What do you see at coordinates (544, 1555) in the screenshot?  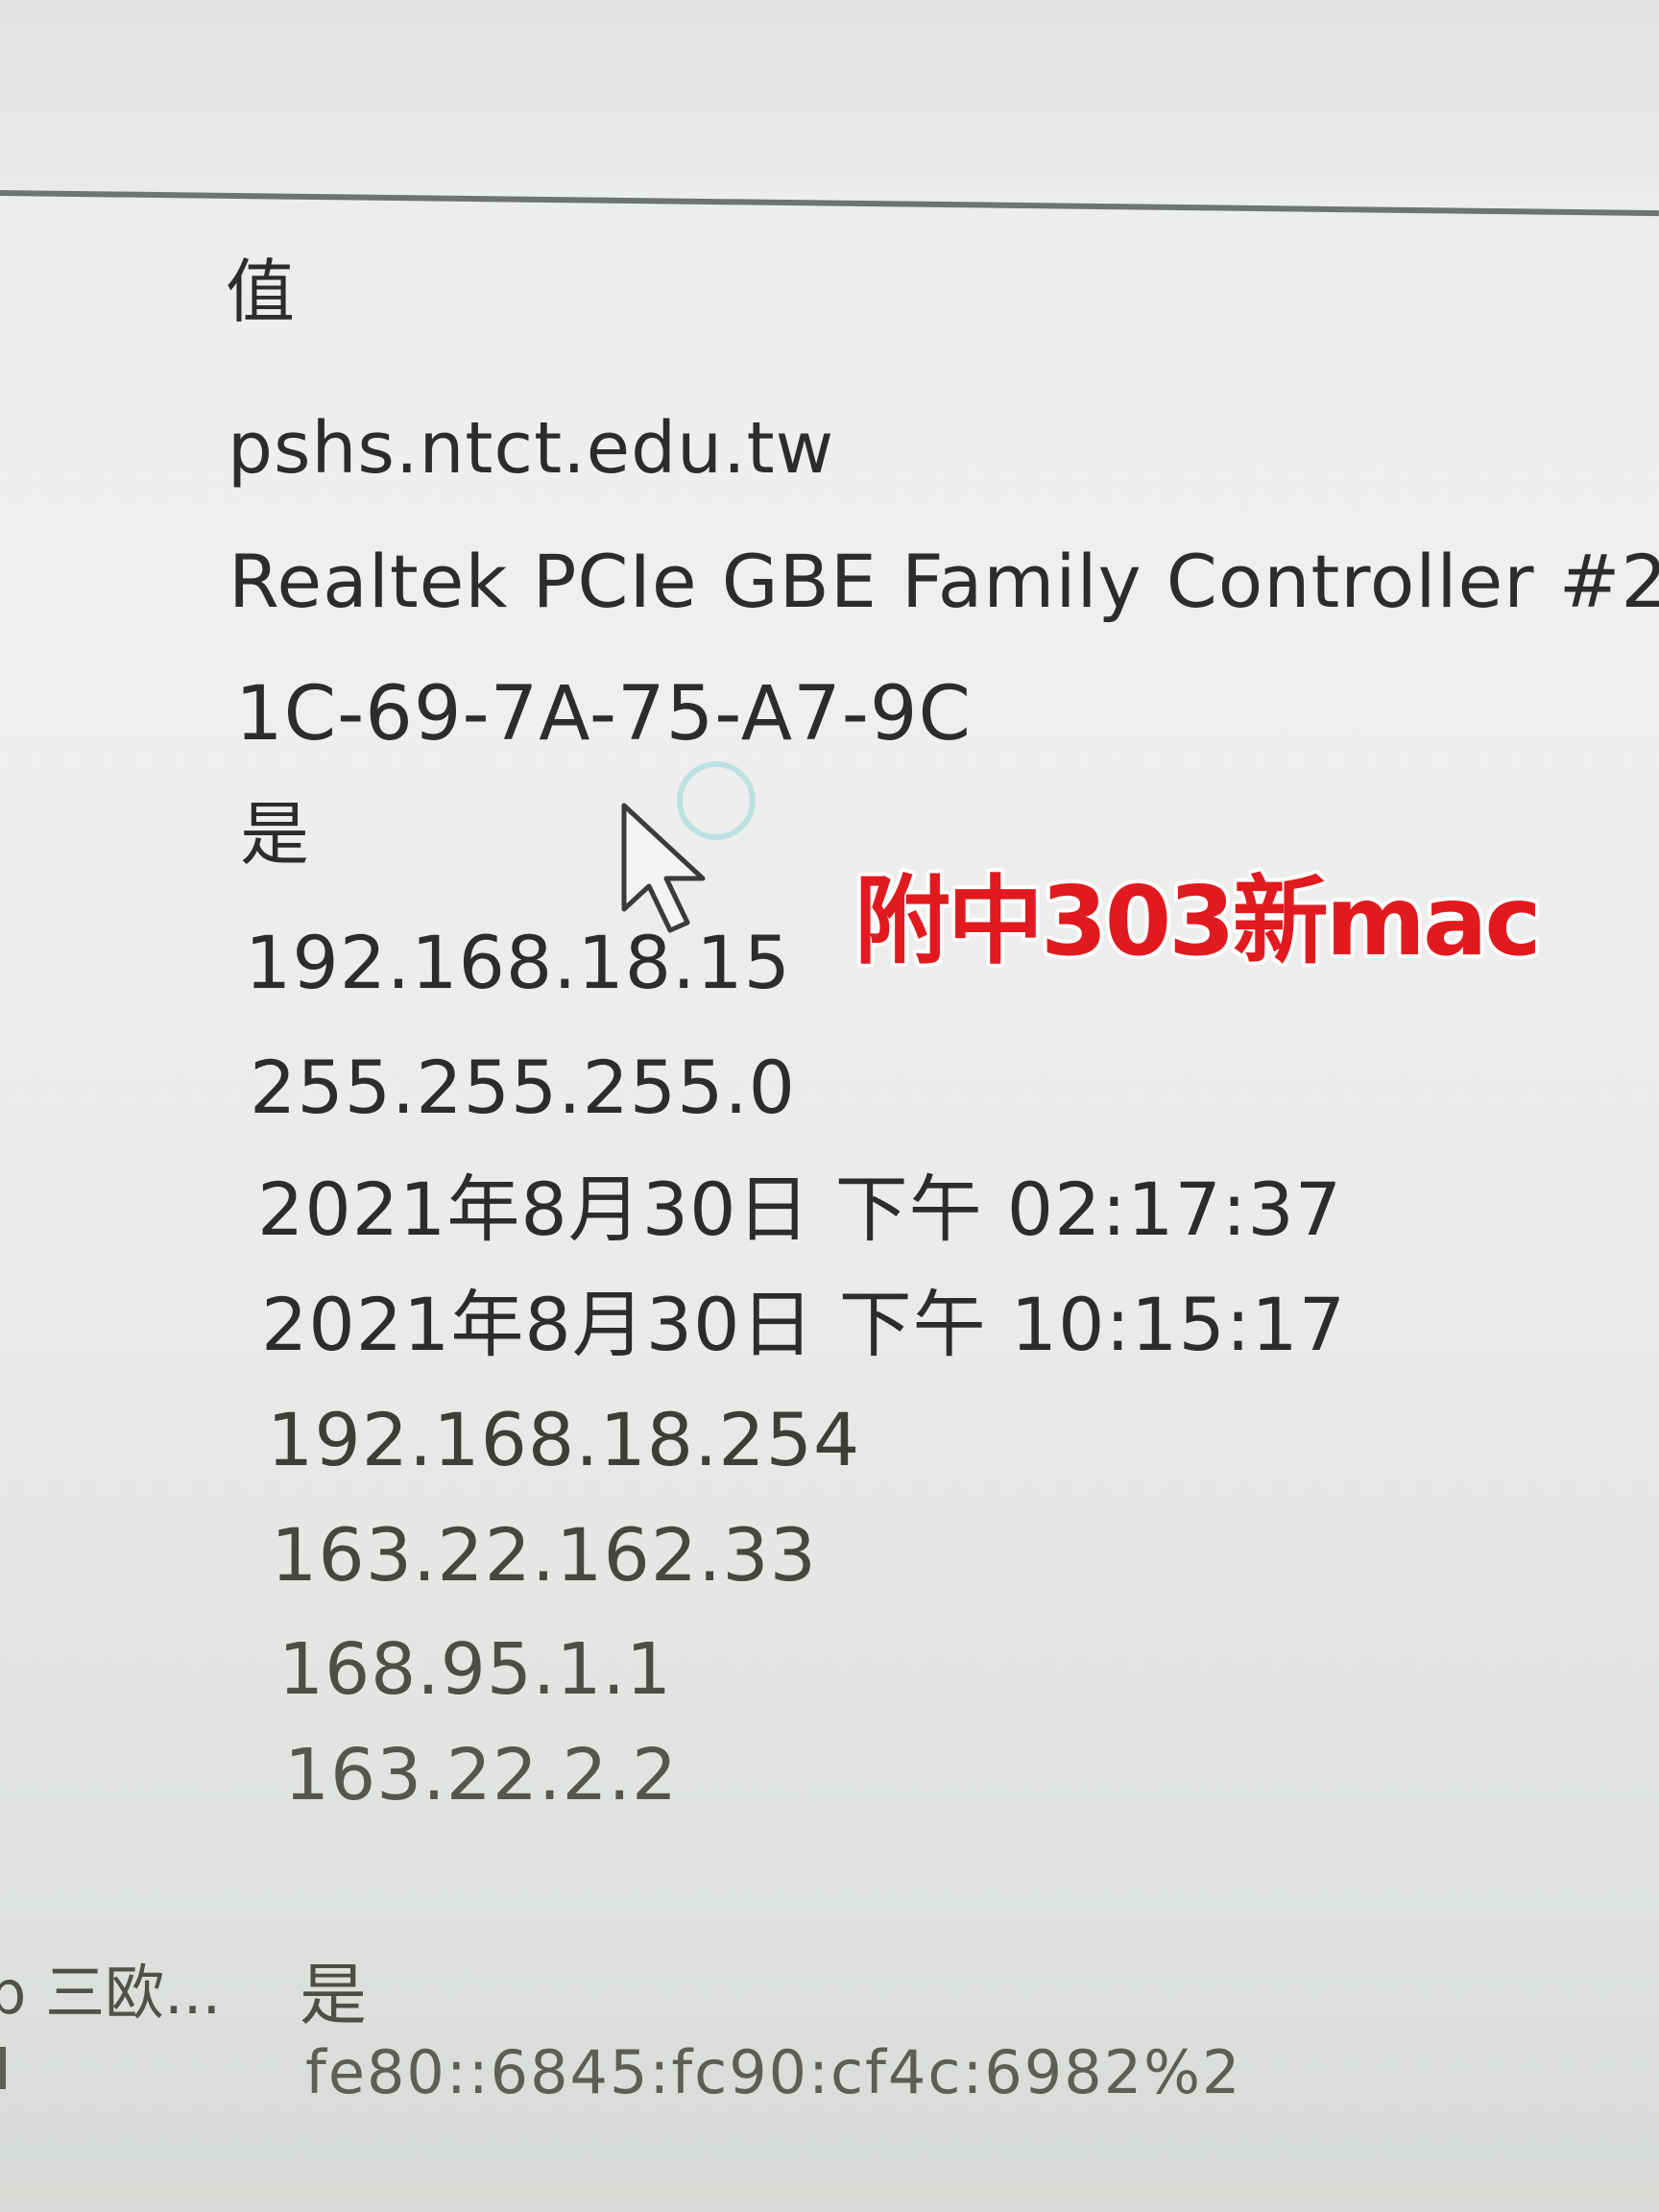 I see `dhcp-server-value: 163.22.162.33` at bounding box center [544, 1555].